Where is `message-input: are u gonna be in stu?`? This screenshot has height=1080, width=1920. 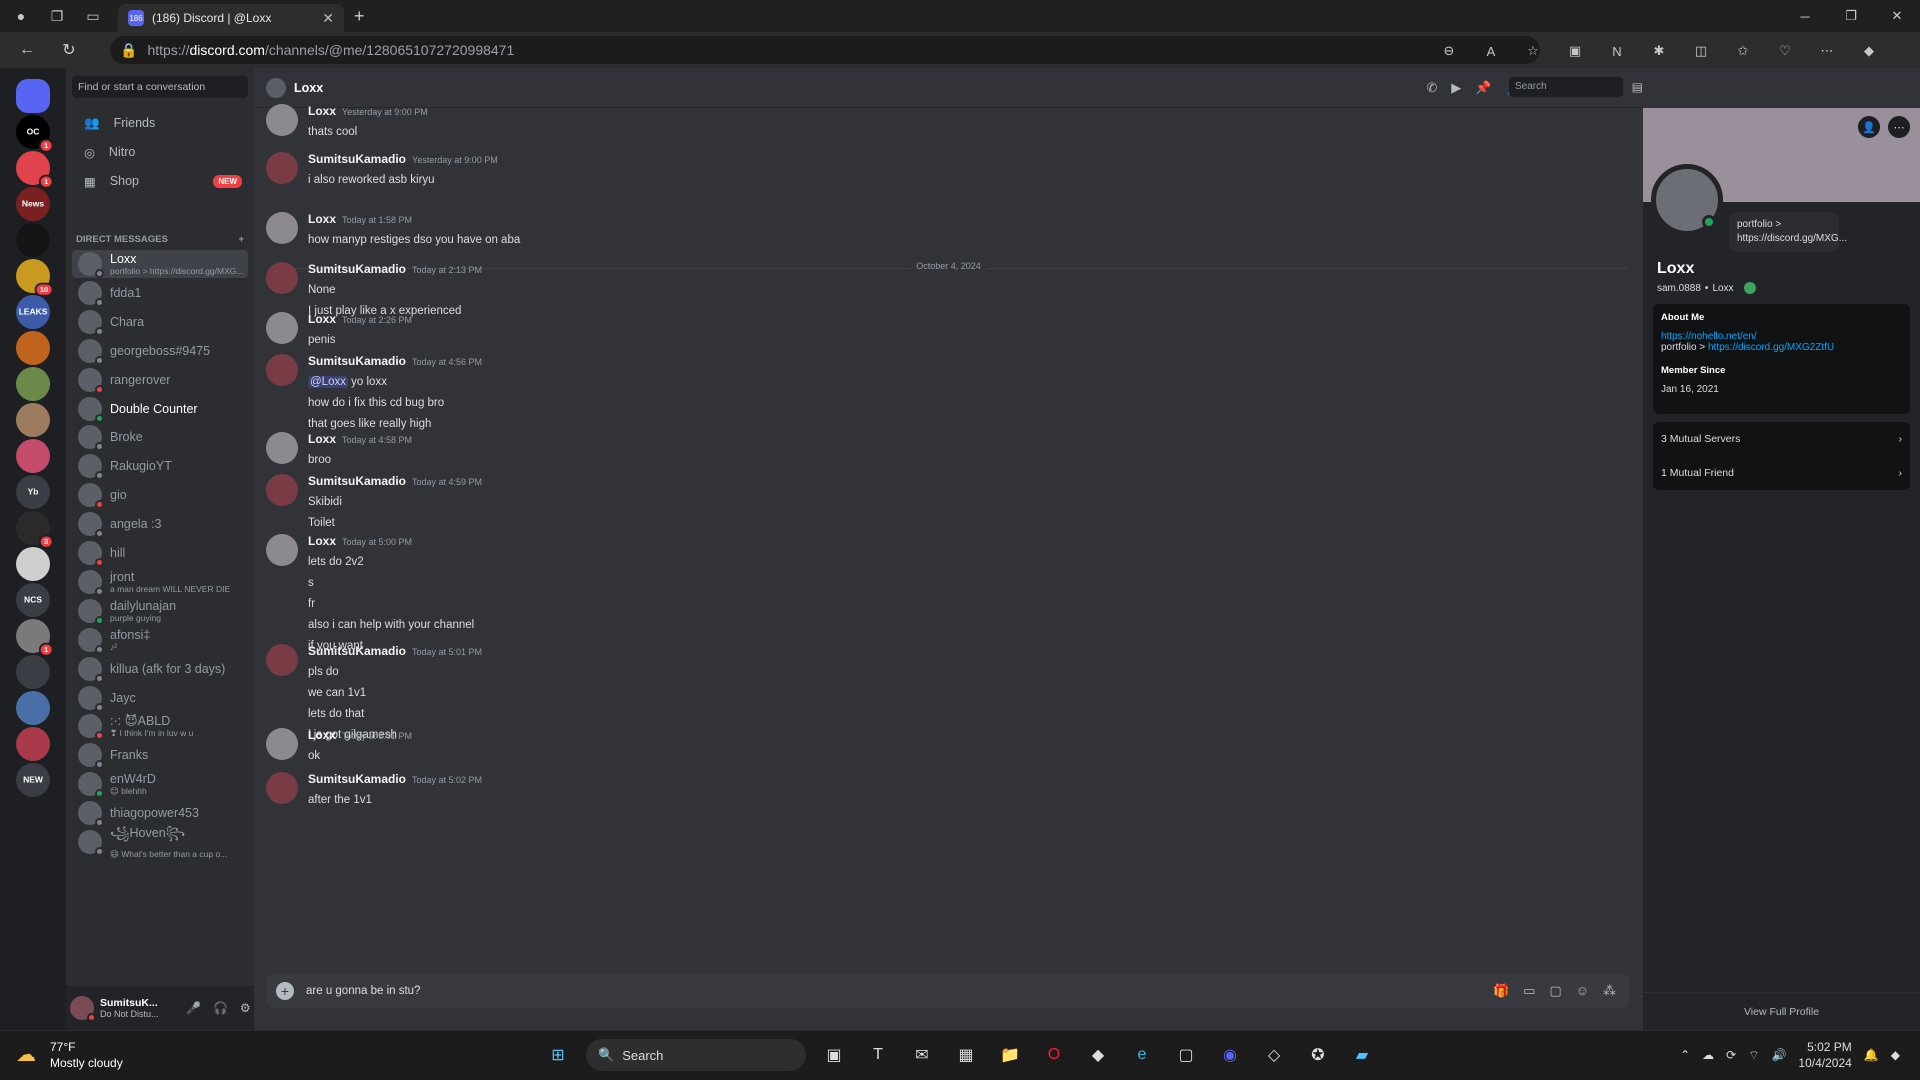
message-input: are u gonna be in stu? is located at coordinates (893, 991).